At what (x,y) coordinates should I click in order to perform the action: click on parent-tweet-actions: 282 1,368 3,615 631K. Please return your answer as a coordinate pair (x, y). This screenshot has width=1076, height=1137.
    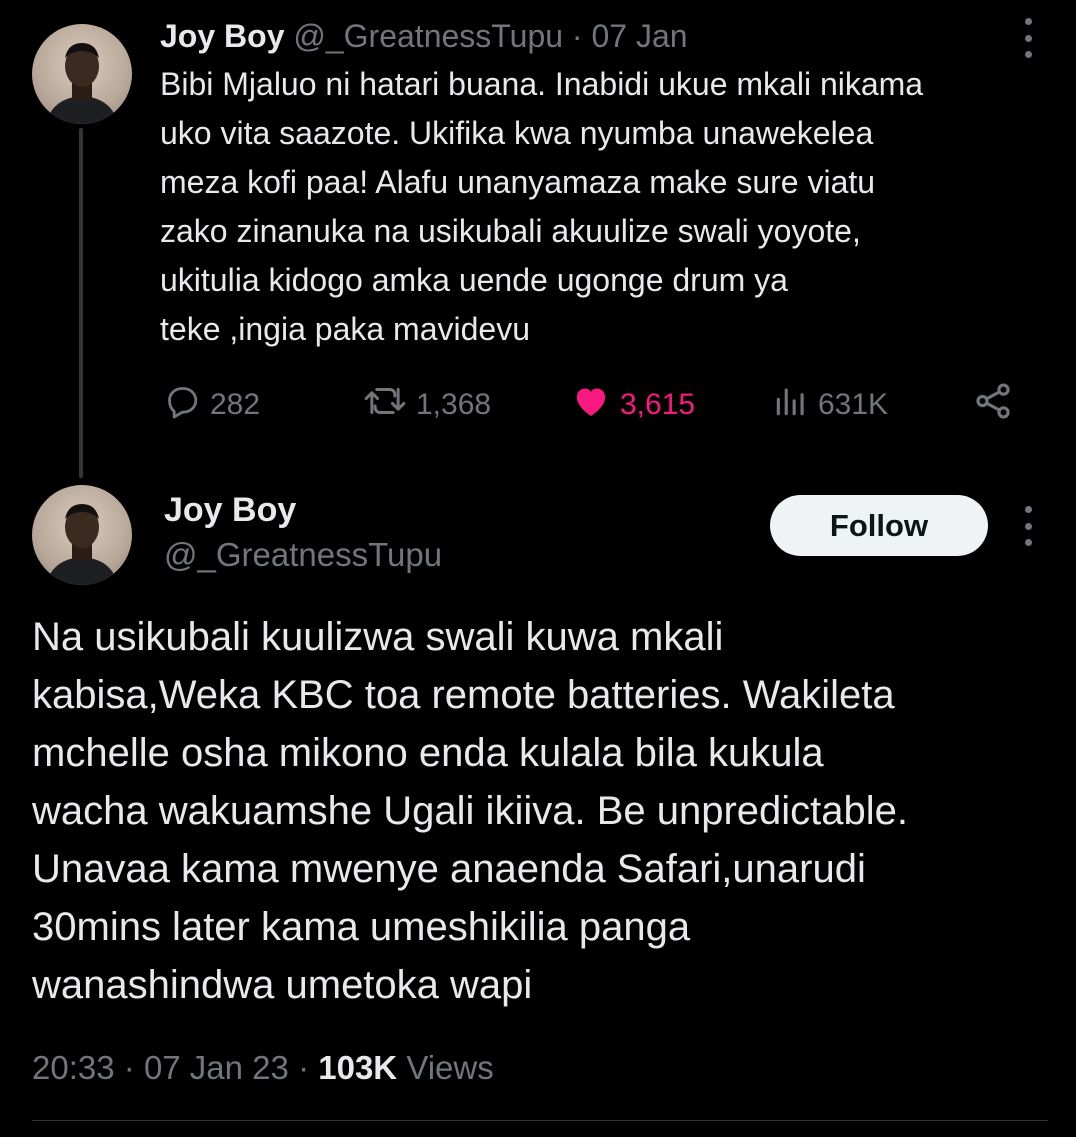
    Looking at the image, I should click on (595, 405).